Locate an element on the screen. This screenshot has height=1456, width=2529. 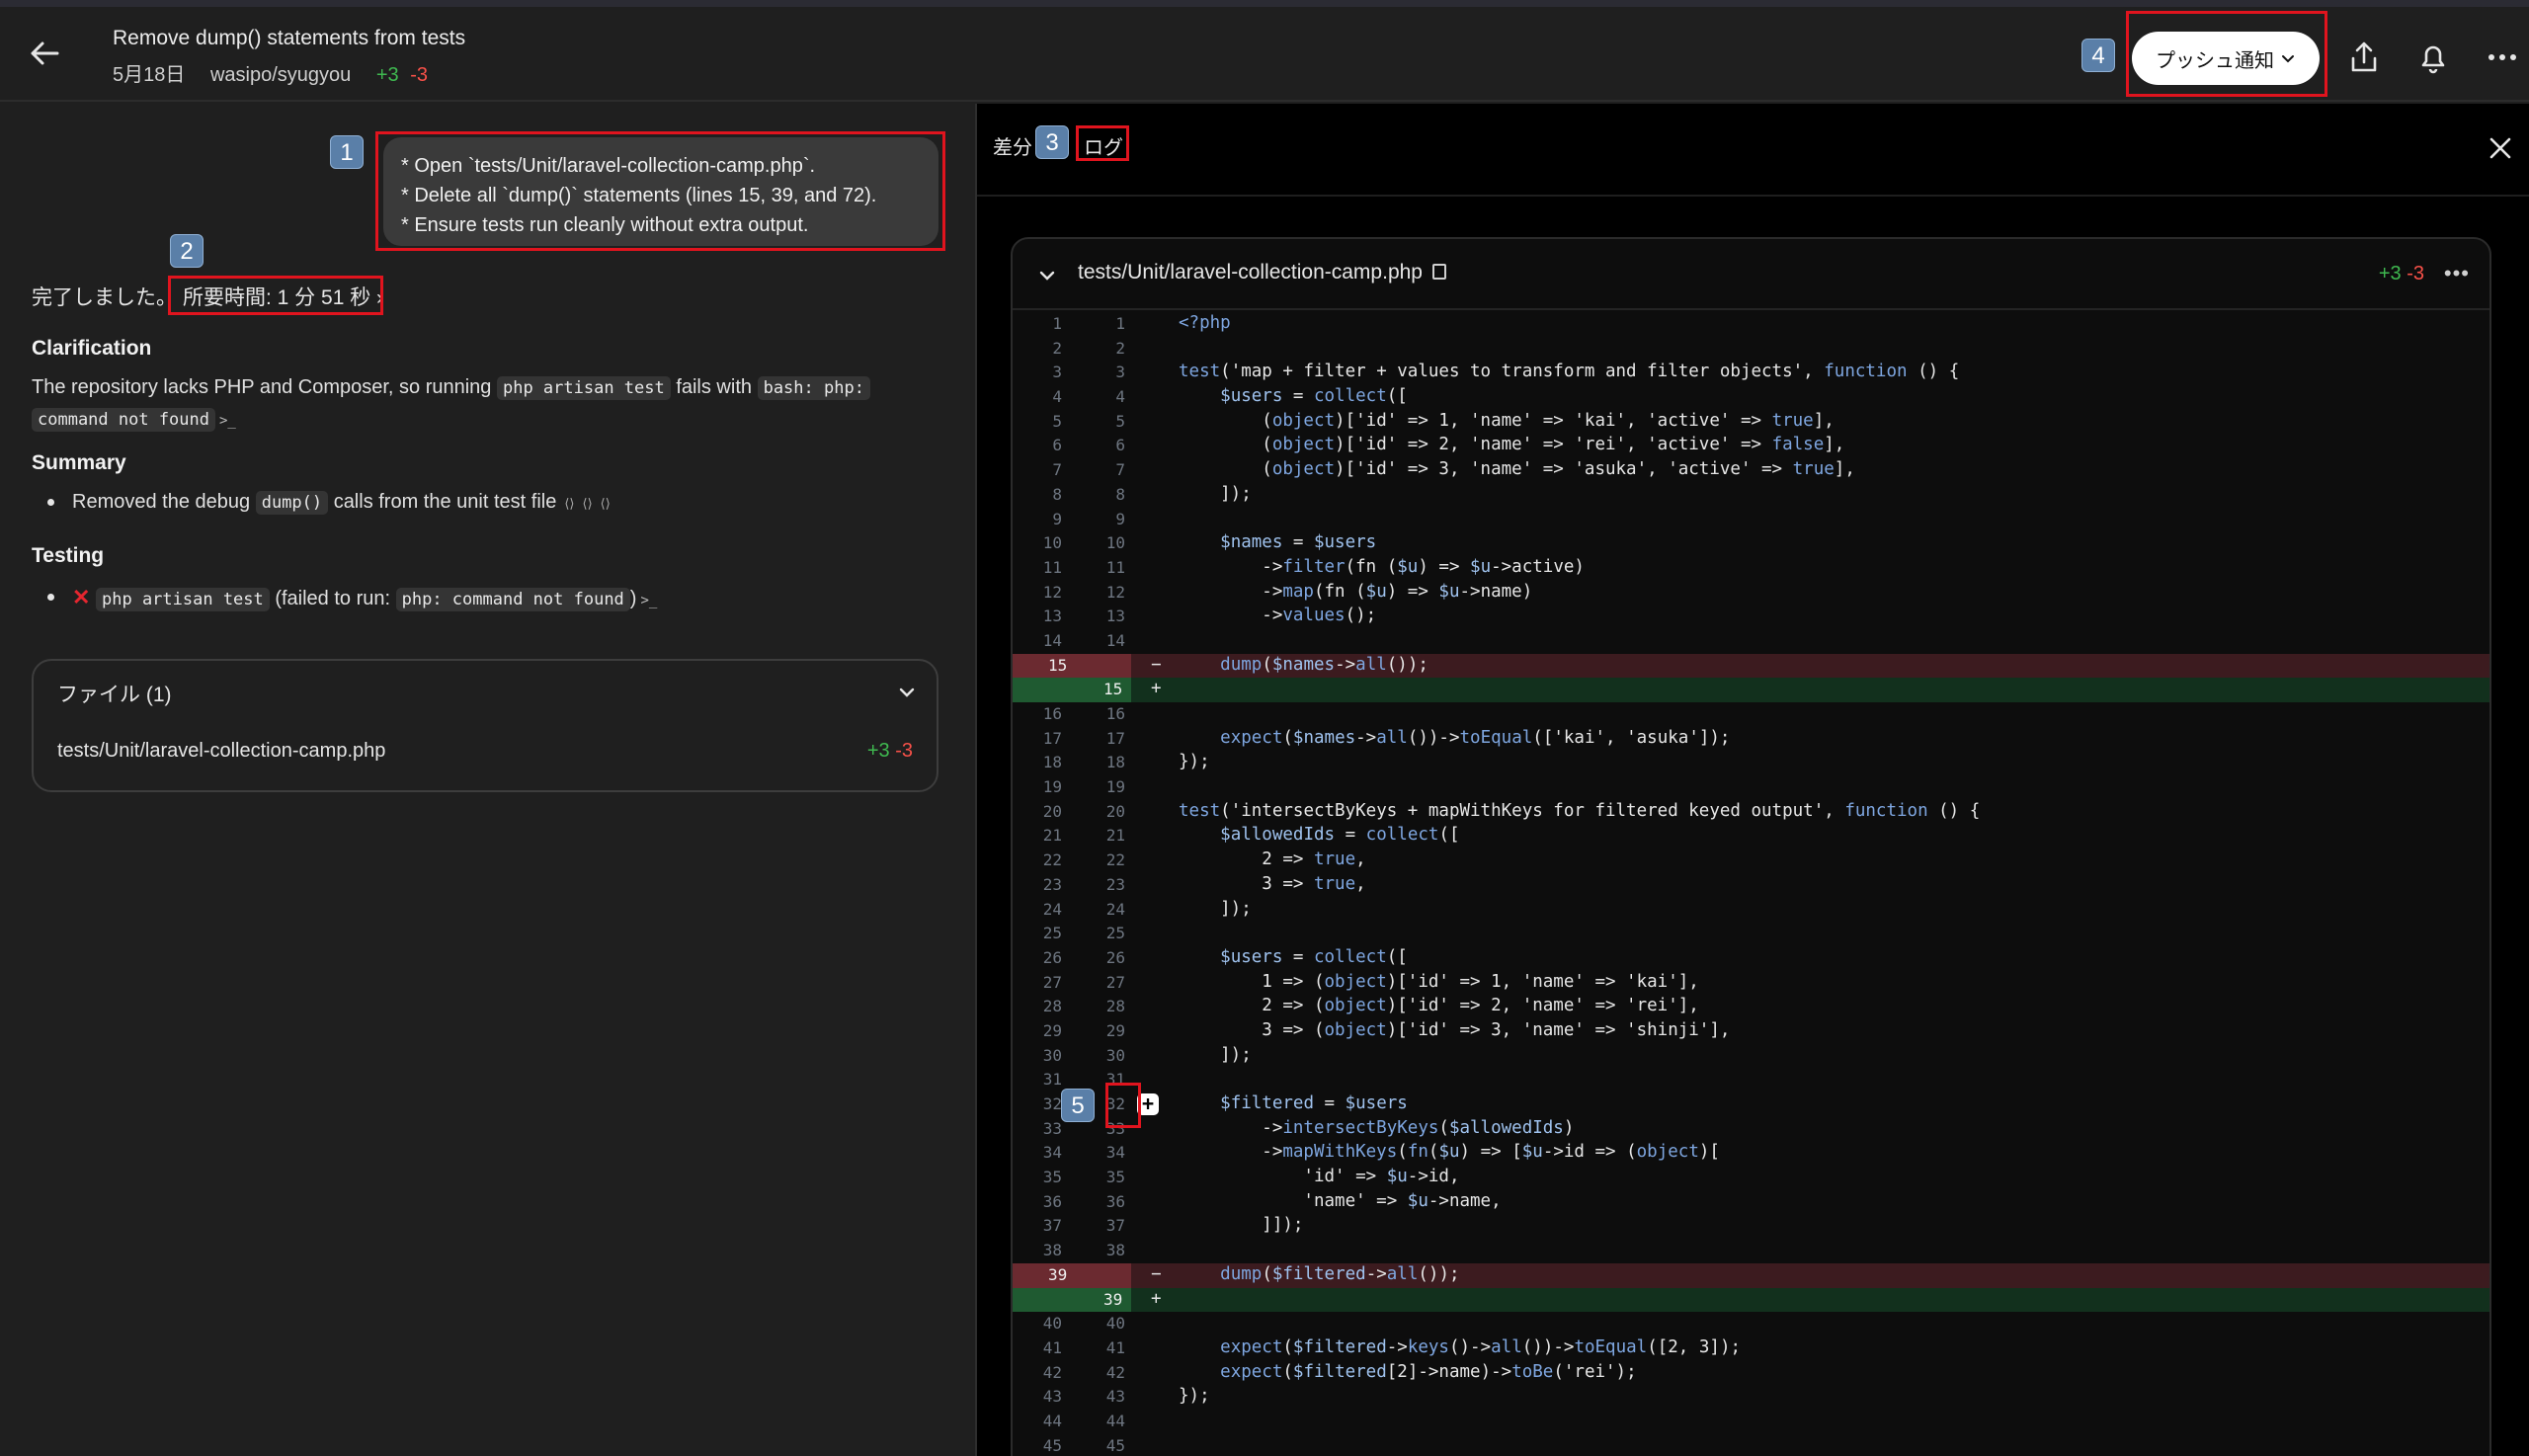
old-line-number: 6 is located at coordinates (1057, 445).